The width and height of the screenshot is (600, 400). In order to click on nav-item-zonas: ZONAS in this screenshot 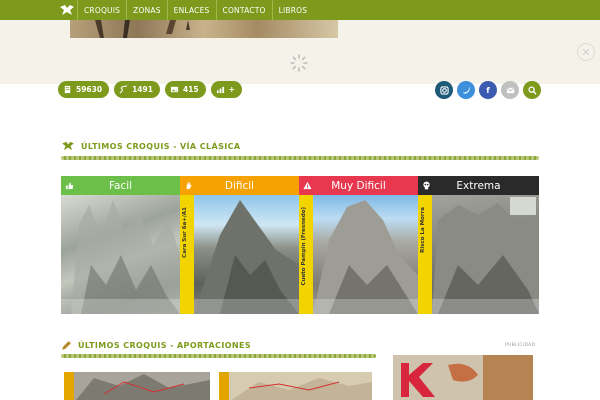, I will do `click(146, 10)`.